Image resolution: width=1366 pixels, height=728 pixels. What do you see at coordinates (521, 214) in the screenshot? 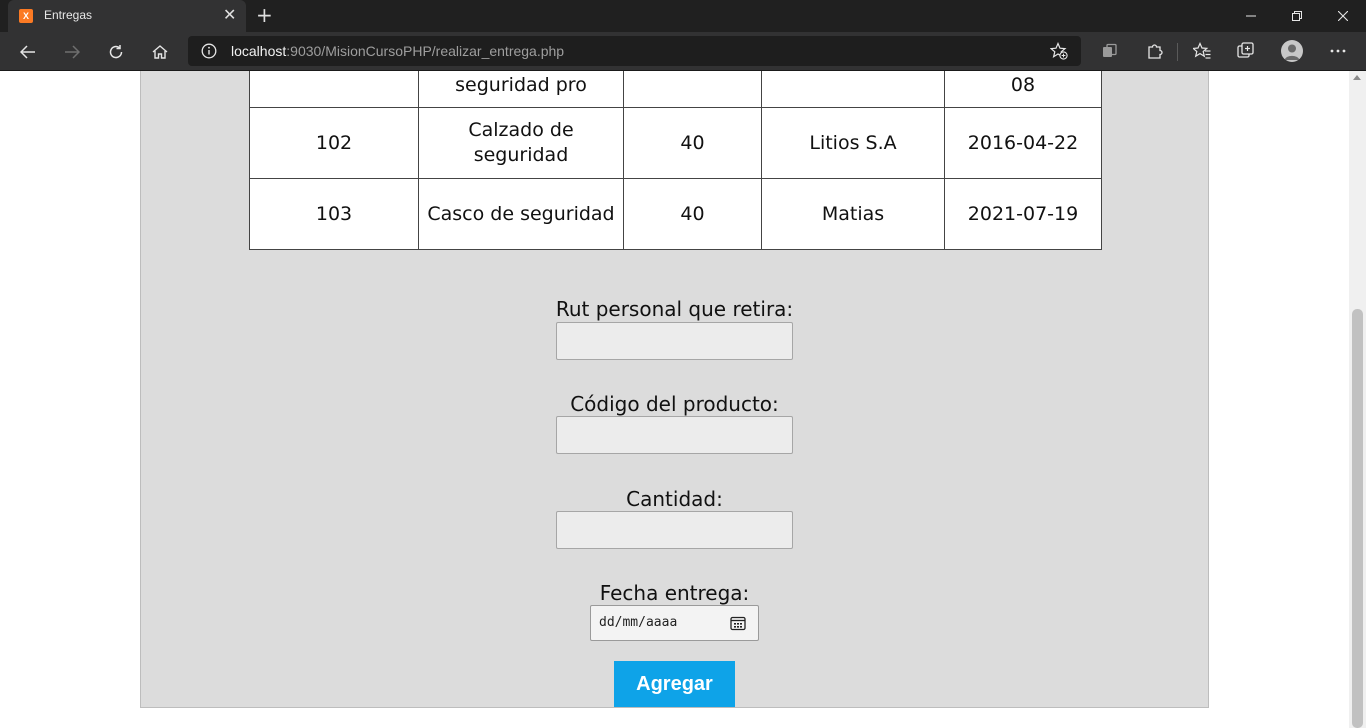
I see `cell-producto: Casco de seguridad` at bounding box center [521, 214].